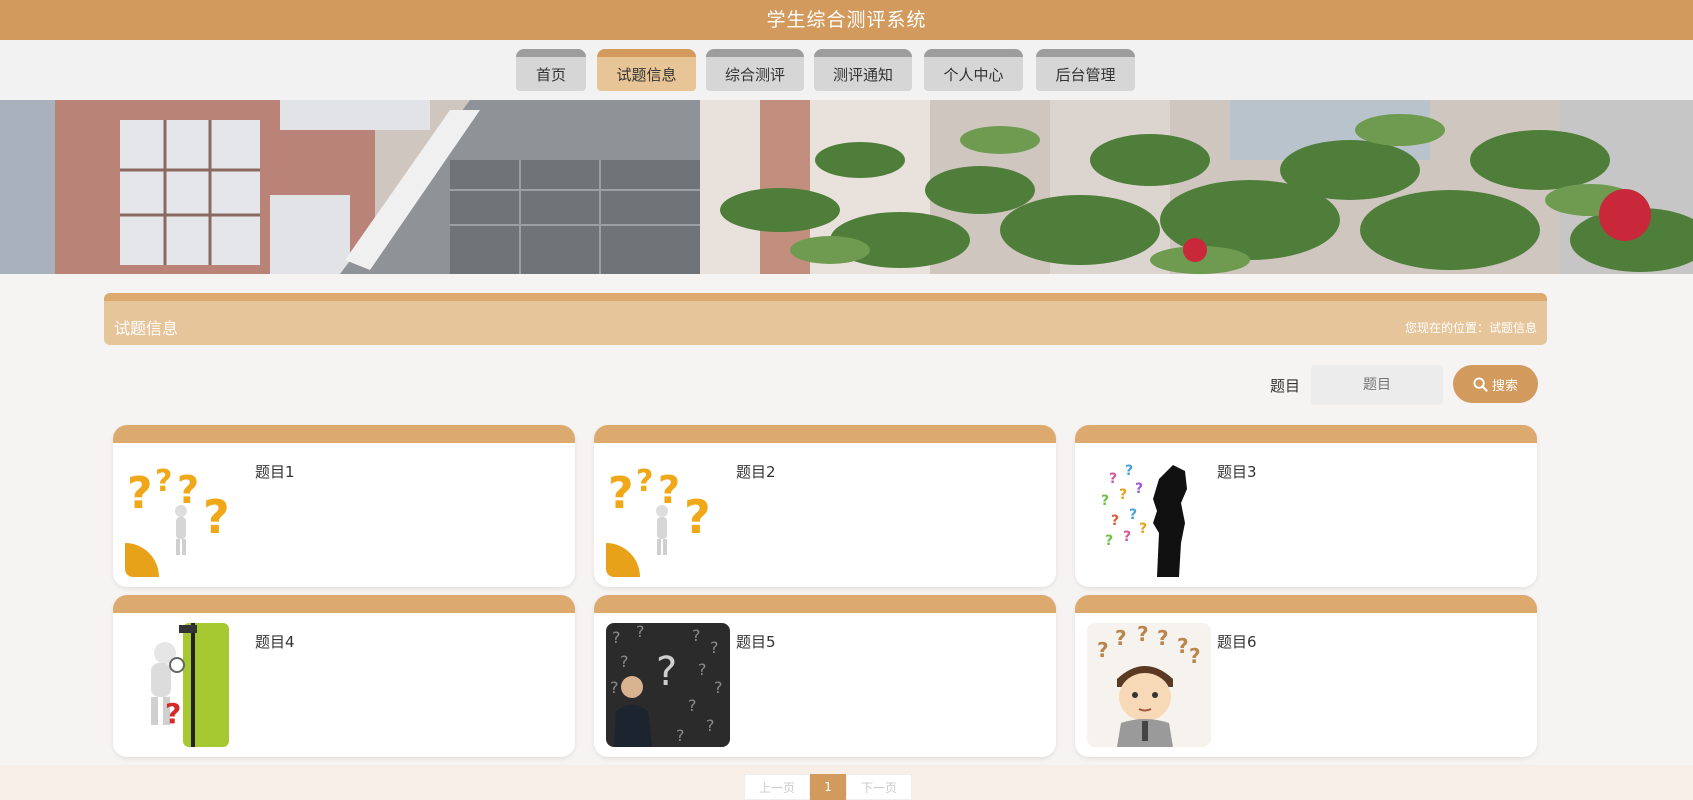 Image resolution: width=1693 pixels, height=800 pixels. I want to click on current-page-button: 1, so click(828, 787).